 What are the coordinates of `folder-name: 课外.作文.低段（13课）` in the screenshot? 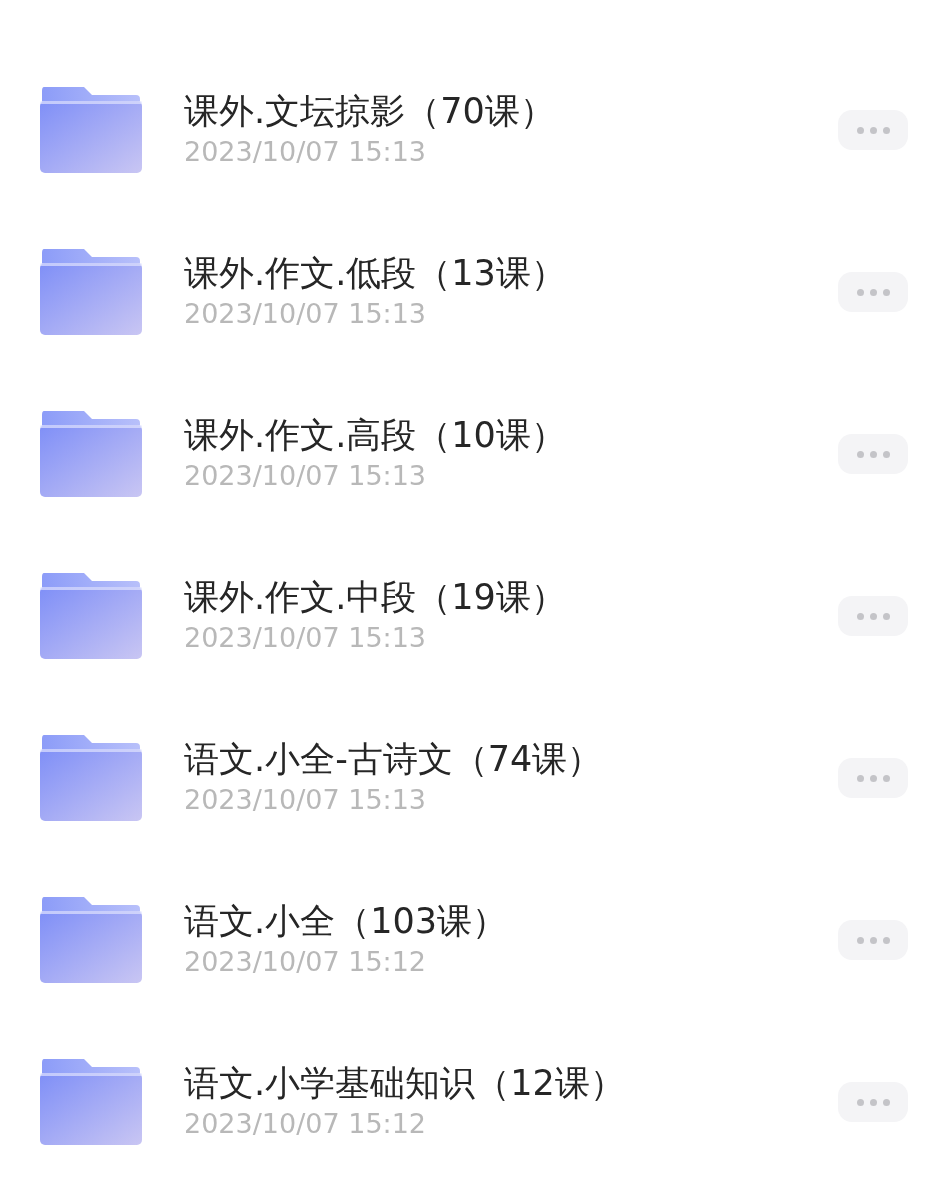 It's located at (511, 273).